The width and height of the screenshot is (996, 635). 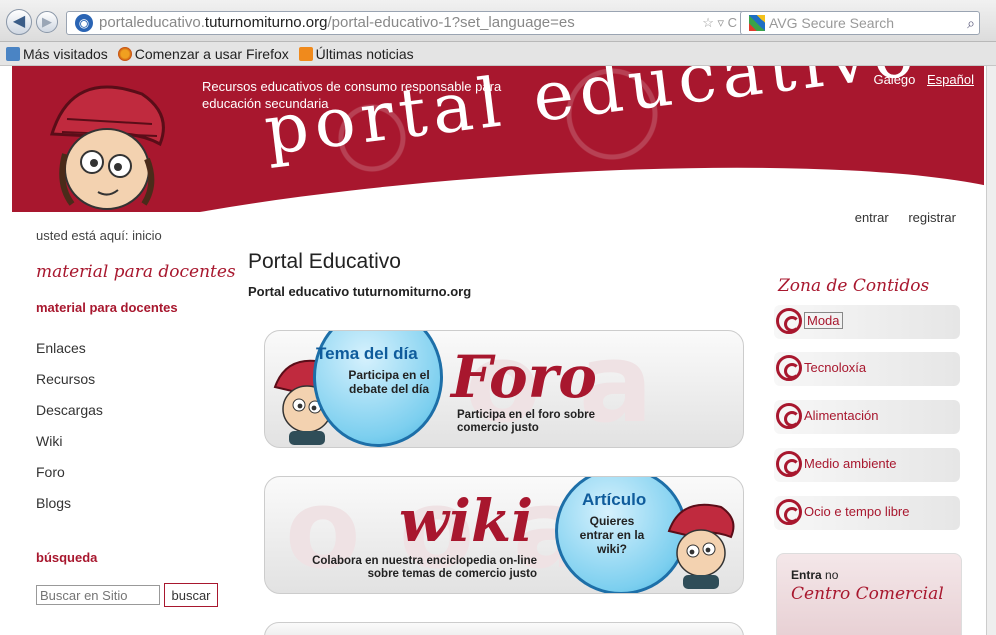 What do you see at coordinates (451, 22) in the screenshot?
I see `url-path: /portal-educativo-1?set_language=es` at bounding box center [451, 22].